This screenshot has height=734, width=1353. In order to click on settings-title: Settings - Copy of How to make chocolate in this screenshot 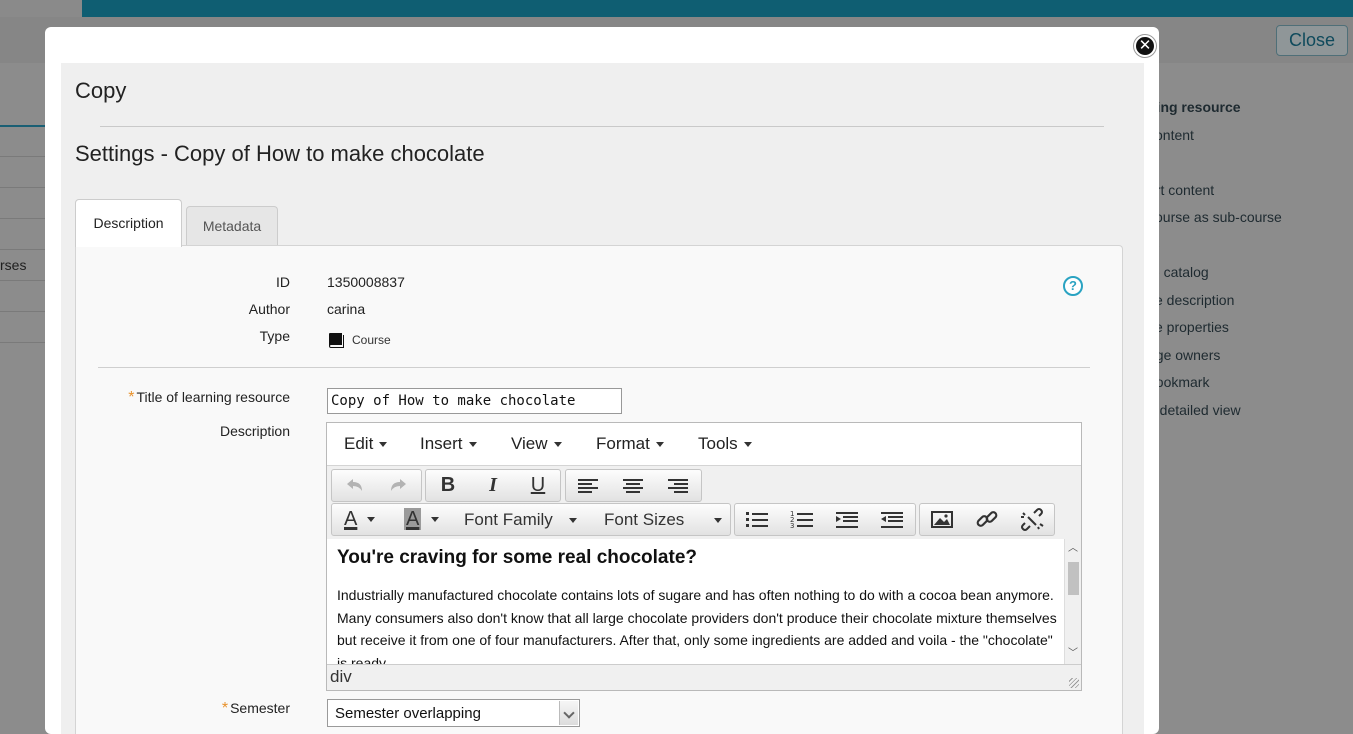, I will do `click(280, 153)`.